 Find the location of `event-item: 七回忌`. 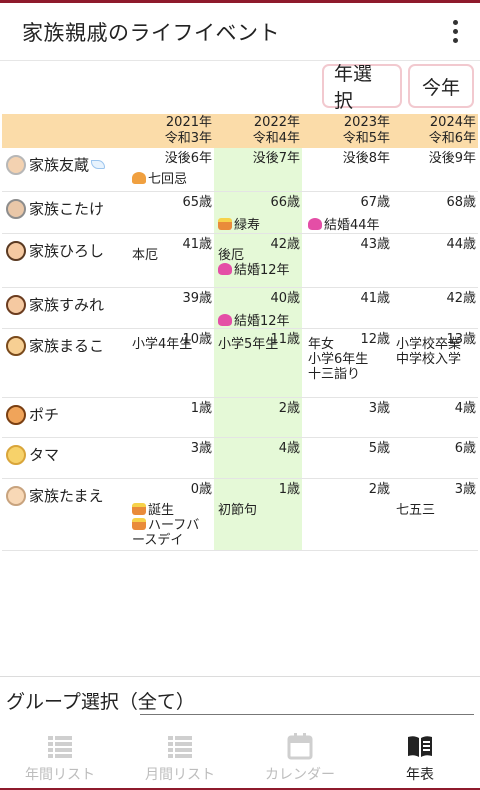

event-item: 七回忌 is located at coordinates (159, 179).